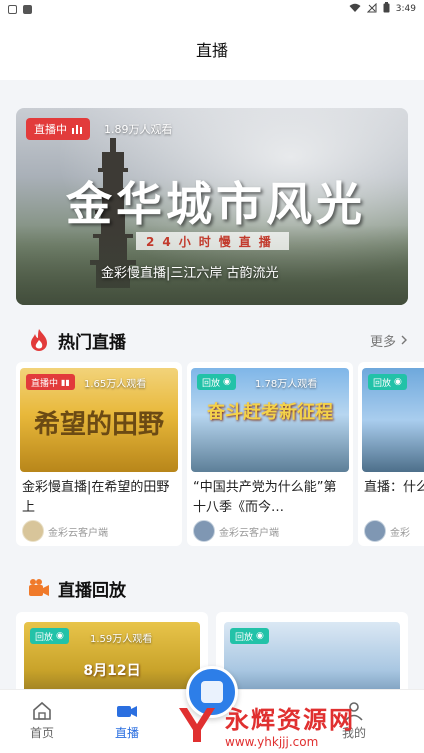  Describe the element at coordinates (112, 671) in the screenshot. I see `card-art-text: 8月12日` at that location.